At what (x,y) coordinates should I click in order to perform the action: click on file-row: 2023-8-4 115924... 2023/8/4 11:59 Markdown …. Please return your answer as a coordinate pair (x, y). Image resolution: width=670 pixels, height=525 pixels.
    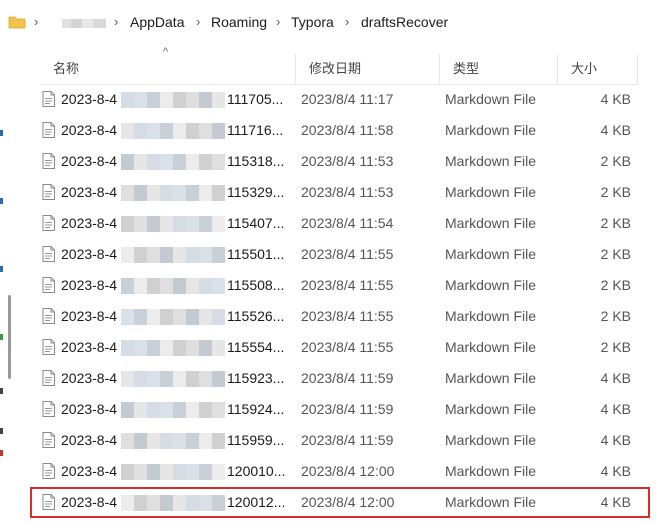
    Looking at the image, I should click on (340, 409).